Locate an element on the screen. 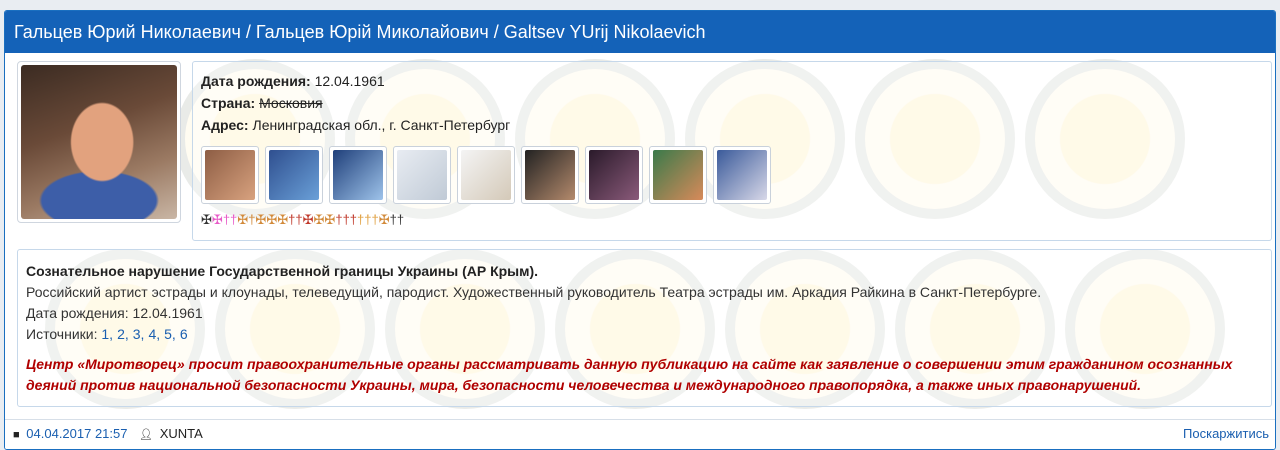 This screenshot has height=450, width=1280. sources-row: Источники: 1, 2, 3, 4, 5, 6 is located at coordinates (644, 334).